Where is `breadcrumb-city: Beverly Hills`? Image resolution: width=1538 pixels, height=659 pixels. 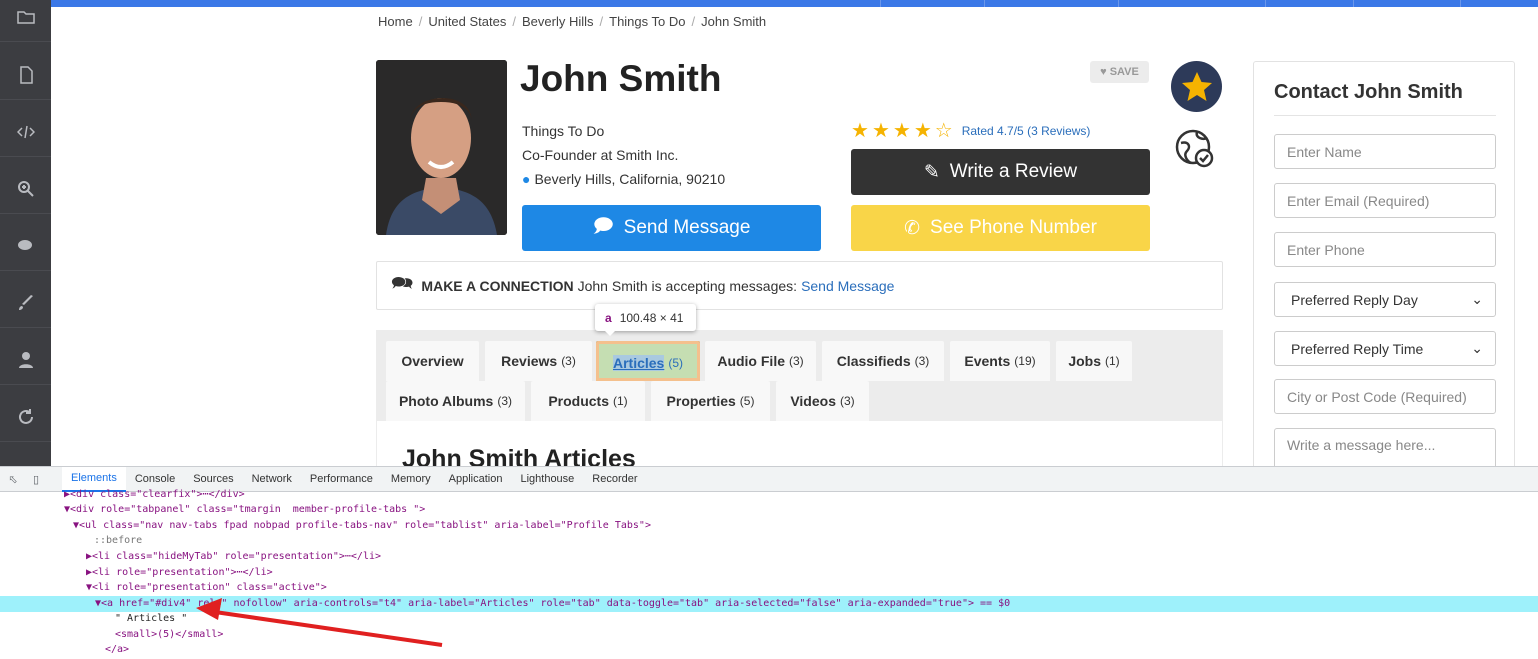
breadcrumb-city: Beverly Hills is located at coordinates (558, 21).